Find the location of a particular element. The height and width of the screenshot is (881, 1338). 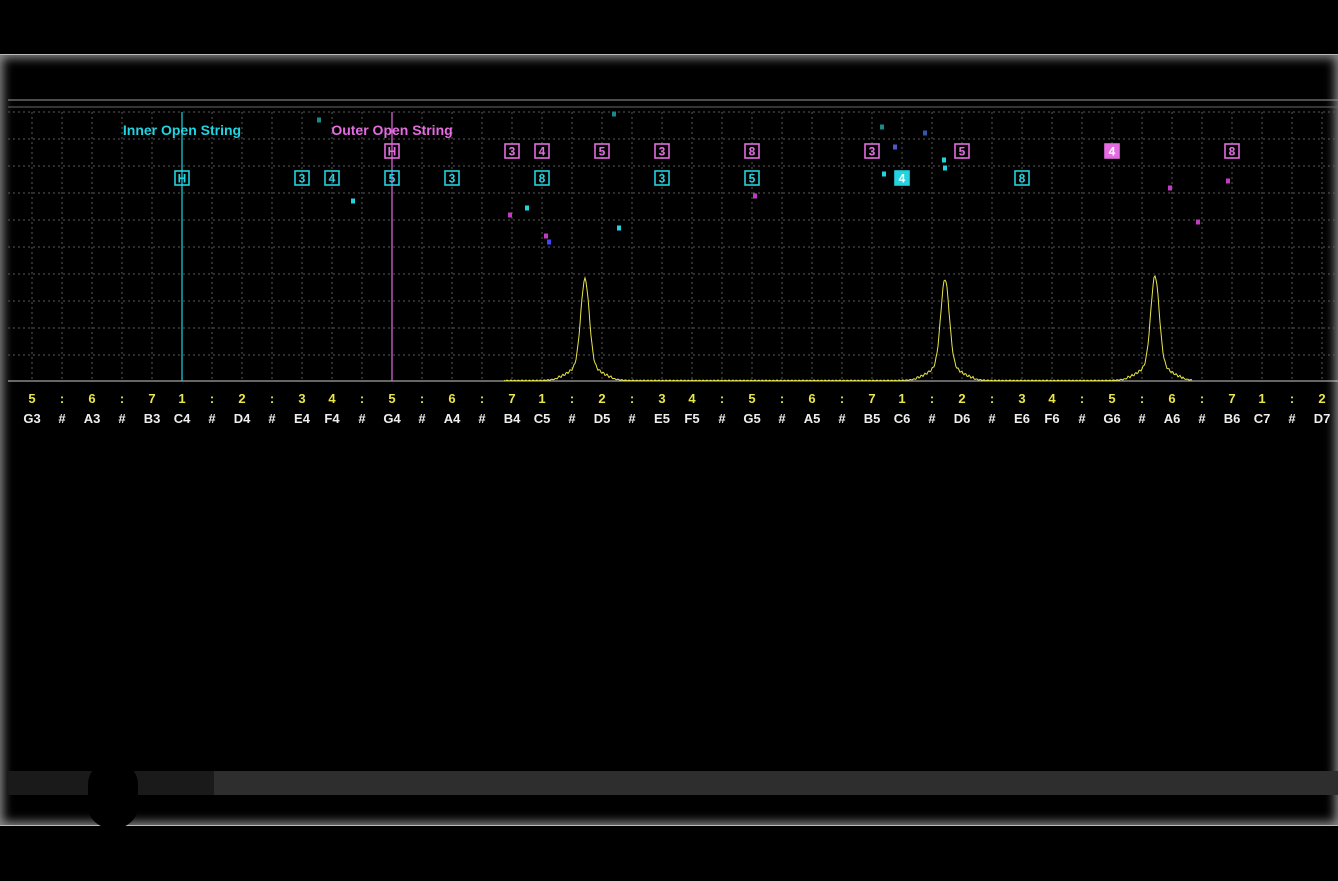

note-name-label: B5 is located at coordinates (872, 418).